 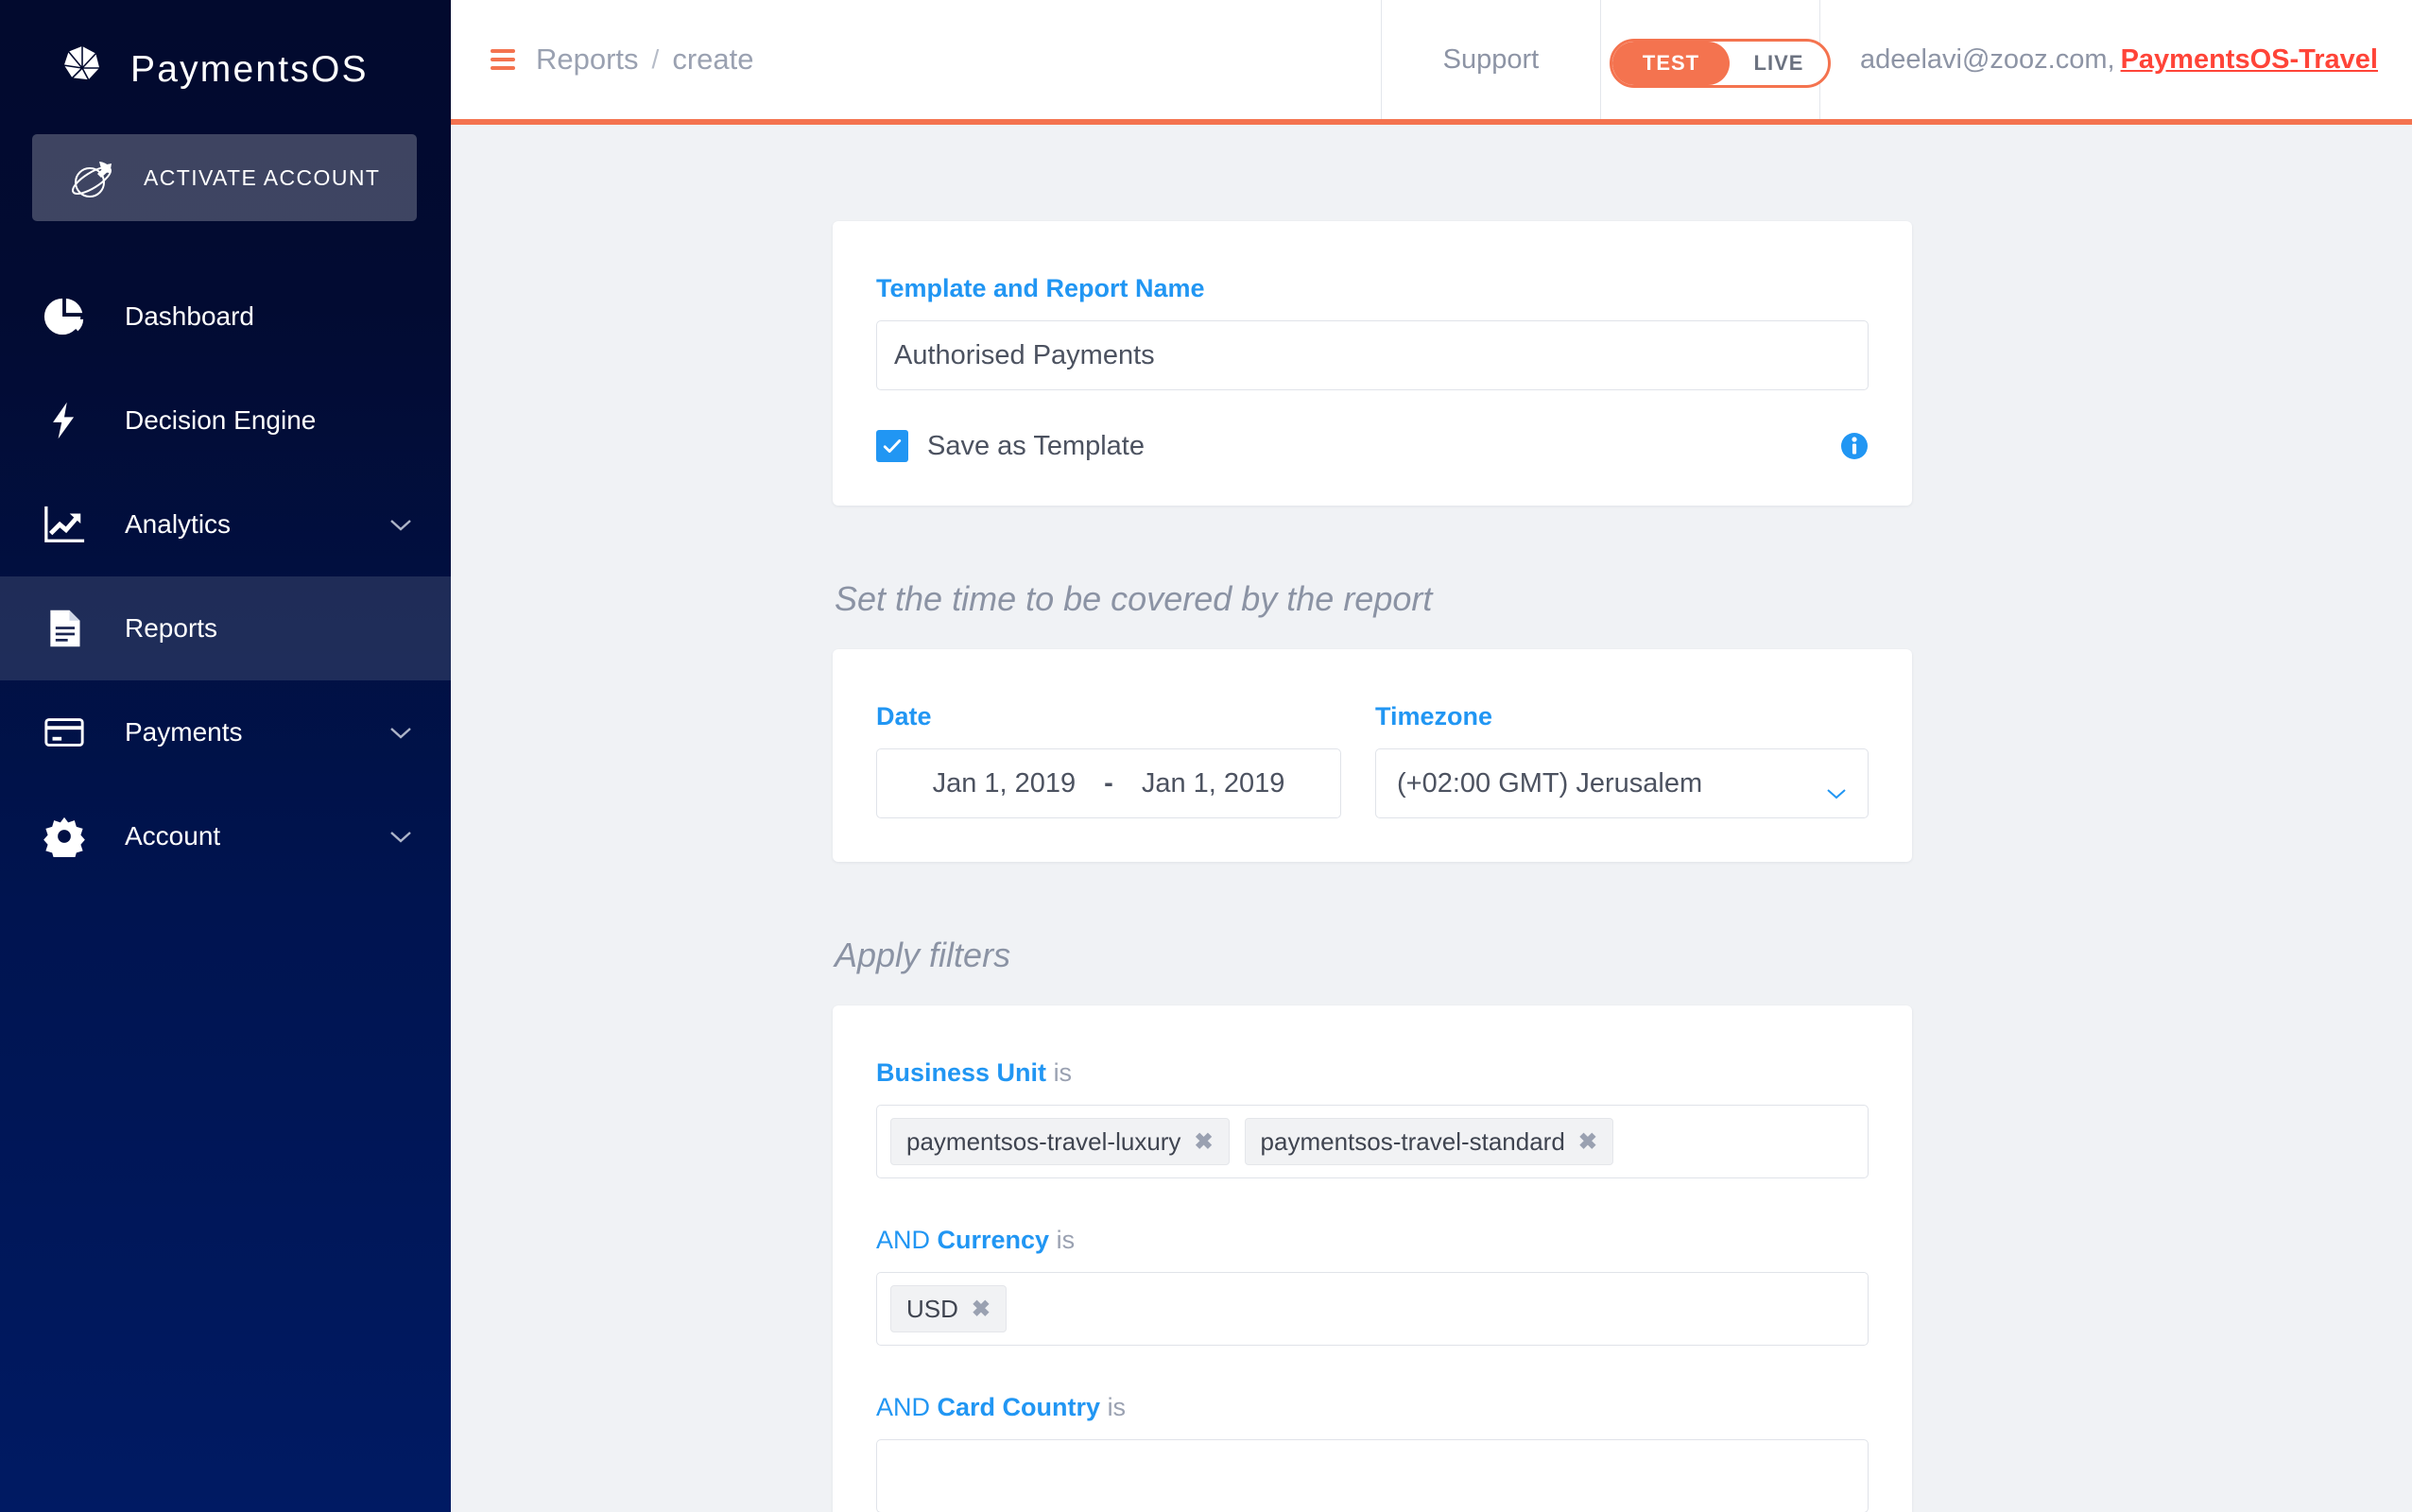 What do you see at coordinates (932, 1308) in the screenshot?
I see `filter-tag-label: USD` at bounding box center [932, 1308].